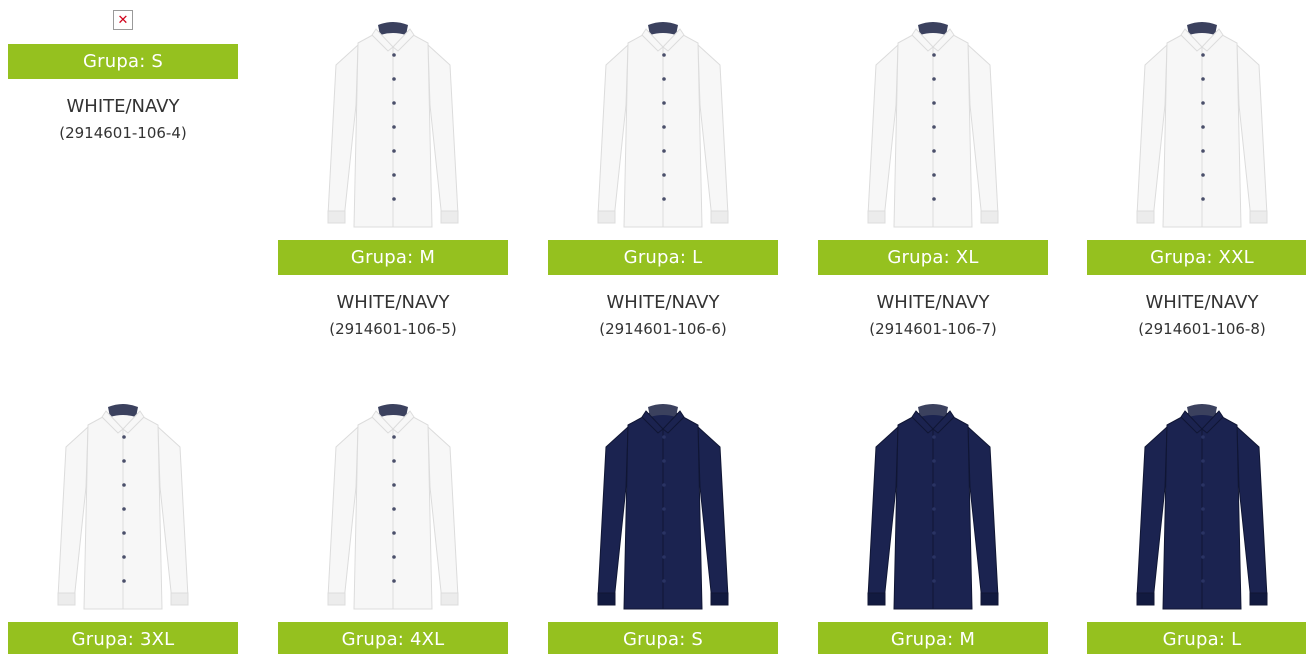  I want to click on product-code: (2914601-106-4), so click(123, 133).